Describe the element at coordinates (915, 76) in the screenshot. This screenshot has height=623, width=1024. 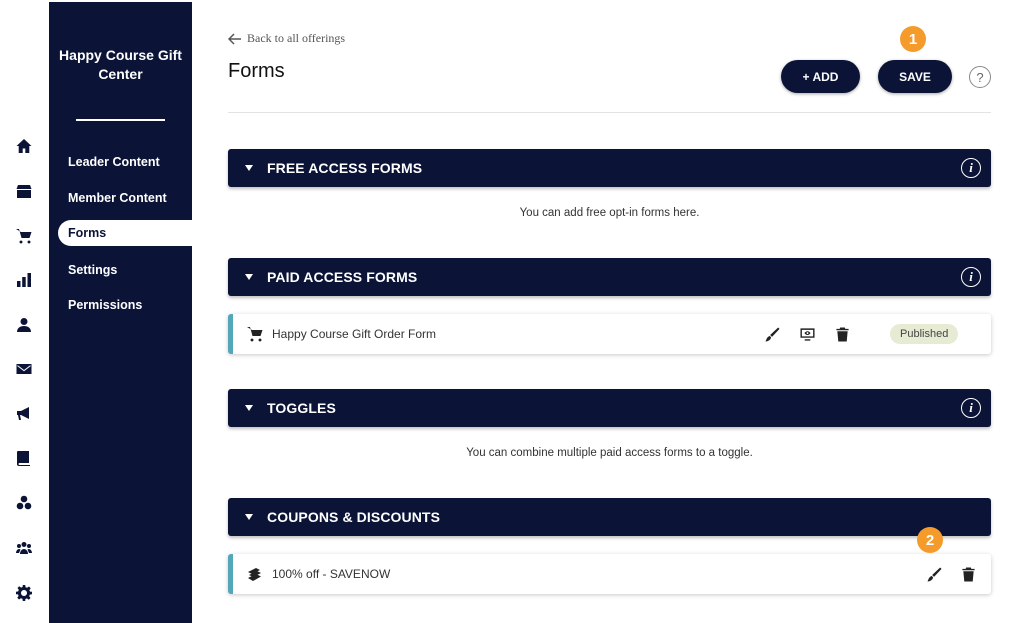
I see `save-button: SAVE` at that location.